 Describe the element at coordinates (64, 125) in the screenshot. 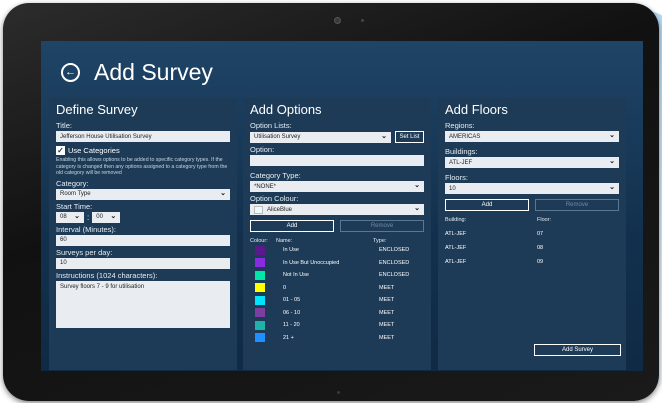

I see `title-label: Title:` at that location.